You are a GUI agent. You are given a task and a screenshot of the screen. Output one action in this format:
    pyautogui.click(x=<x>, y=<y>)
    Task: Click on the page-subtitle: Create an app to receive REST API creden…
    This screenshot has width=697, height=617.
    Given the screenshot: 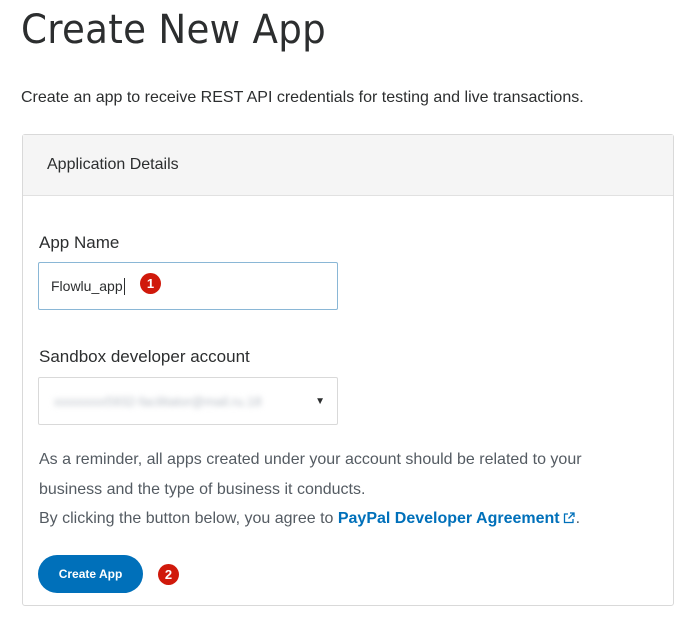 What is the action you would take?
    pyautogui.click(x=302, y=97)
    